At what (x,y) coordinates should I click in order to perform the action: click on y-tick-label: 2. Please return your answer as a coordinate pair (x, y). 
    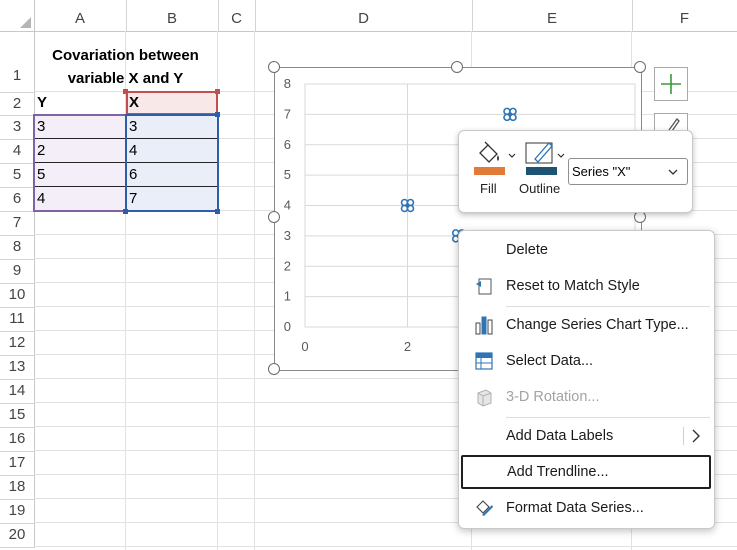
    Looking at the image, I should click on (287, 265).